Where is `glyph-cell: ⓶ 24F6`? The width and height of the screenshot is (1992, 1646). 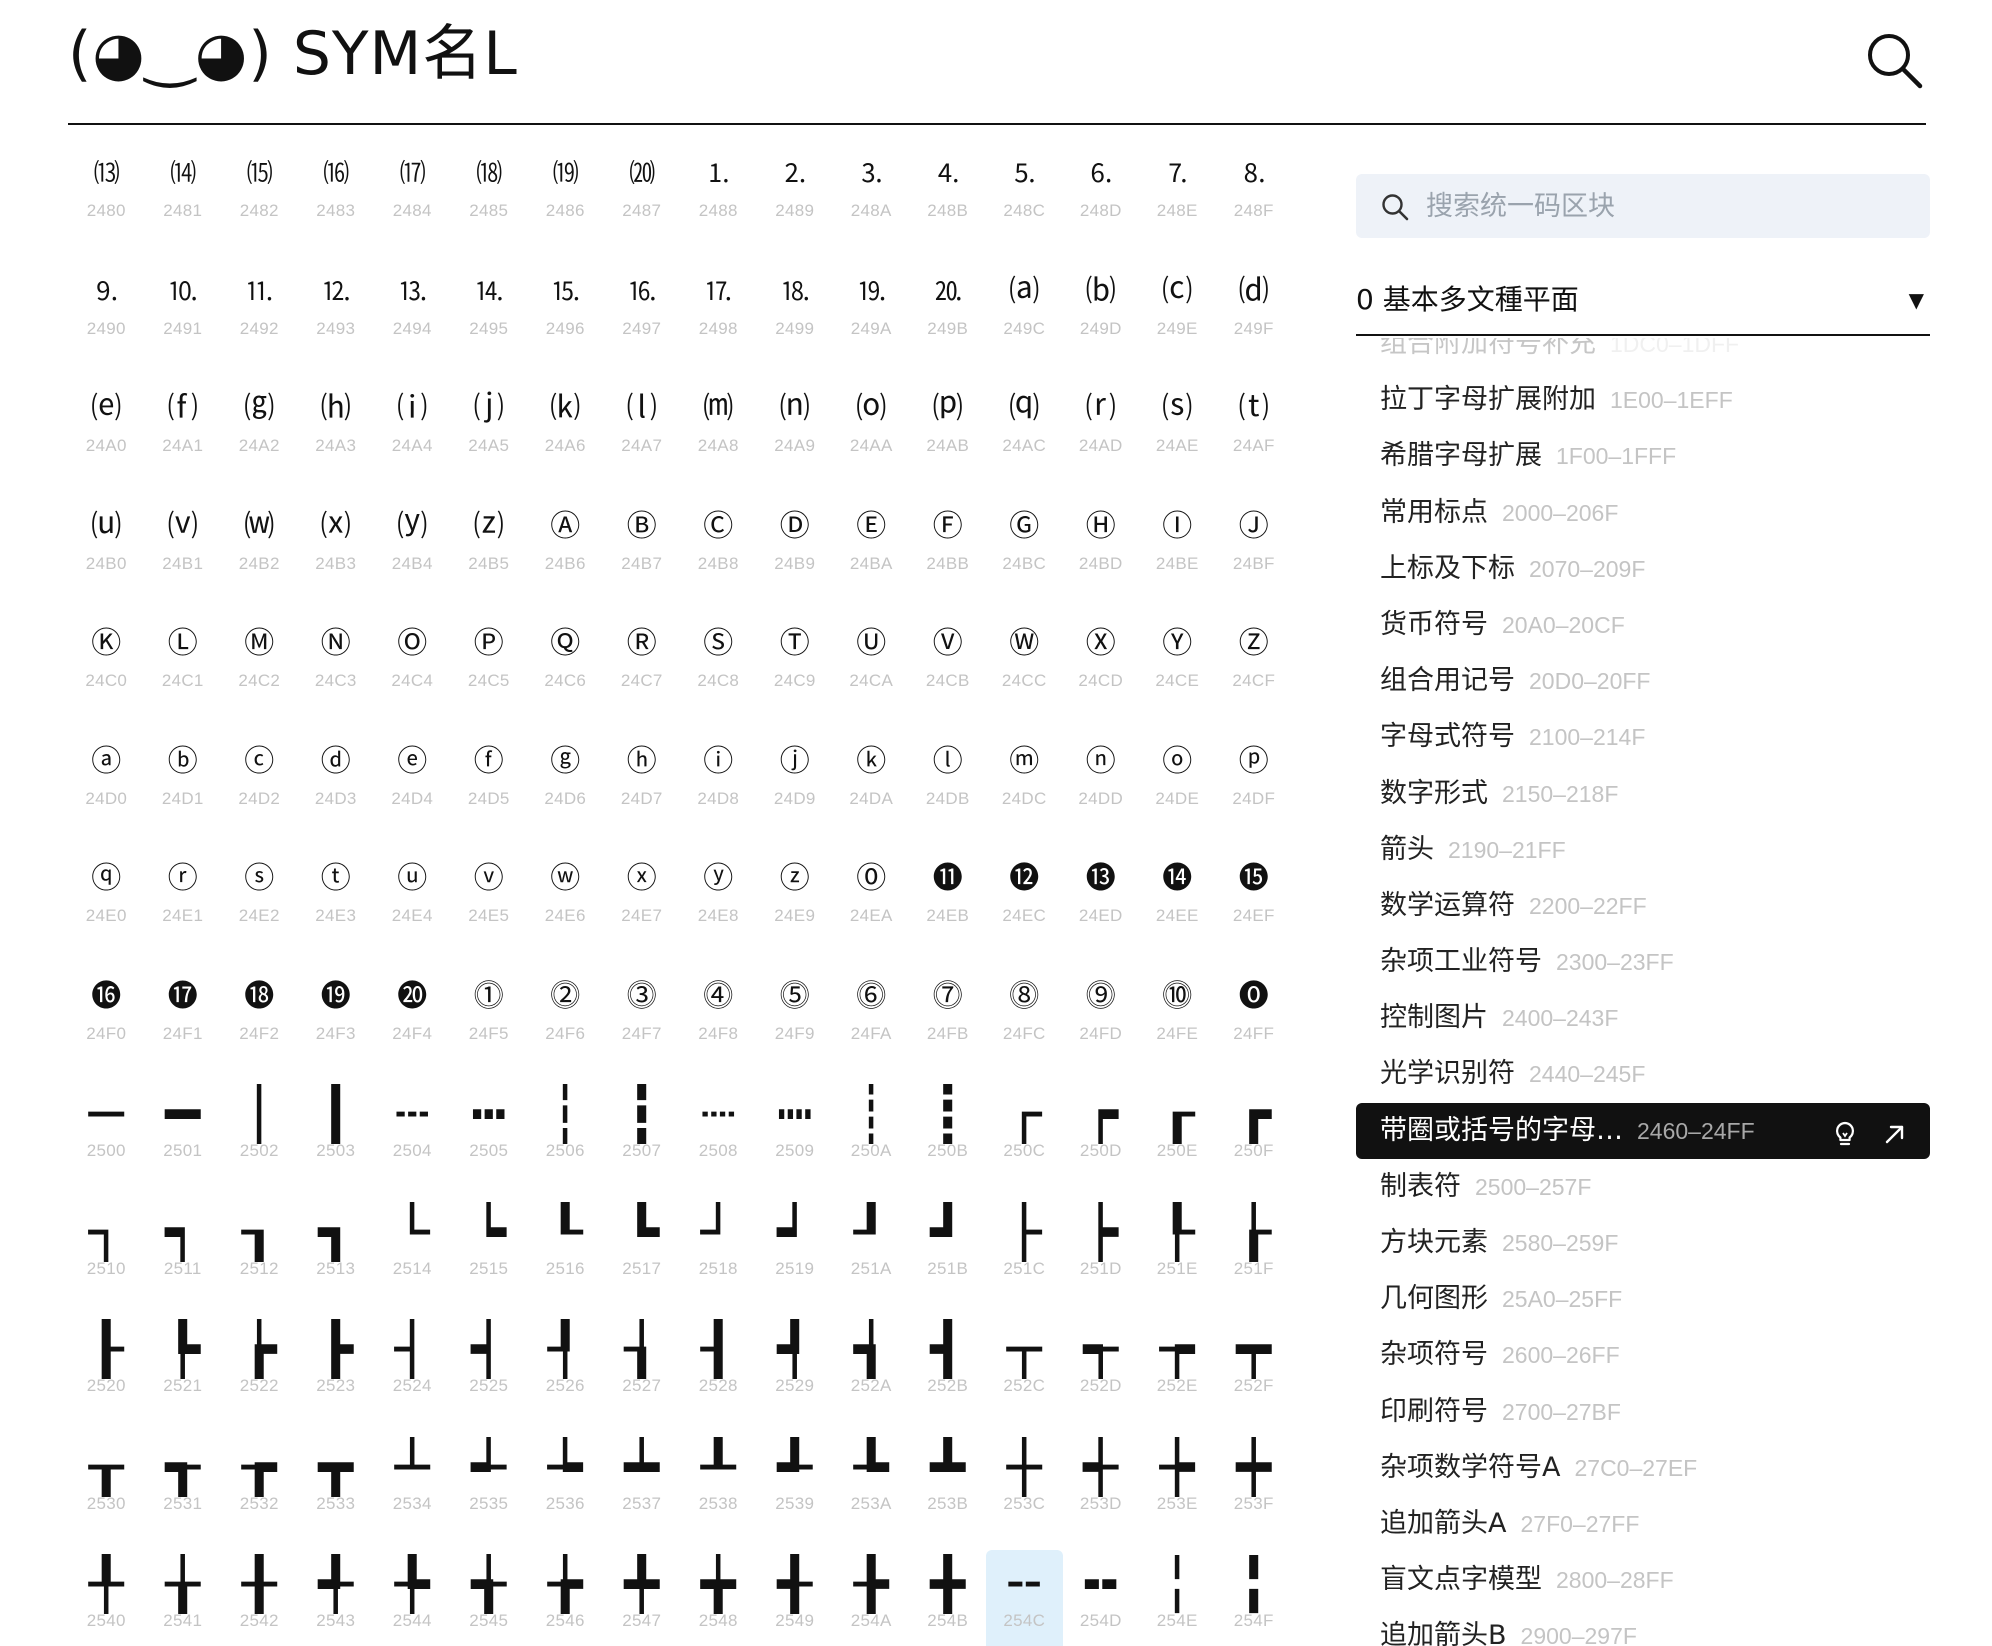 glyph-cell: ⓶ 24F6 is located at coordinates (565, 1022).